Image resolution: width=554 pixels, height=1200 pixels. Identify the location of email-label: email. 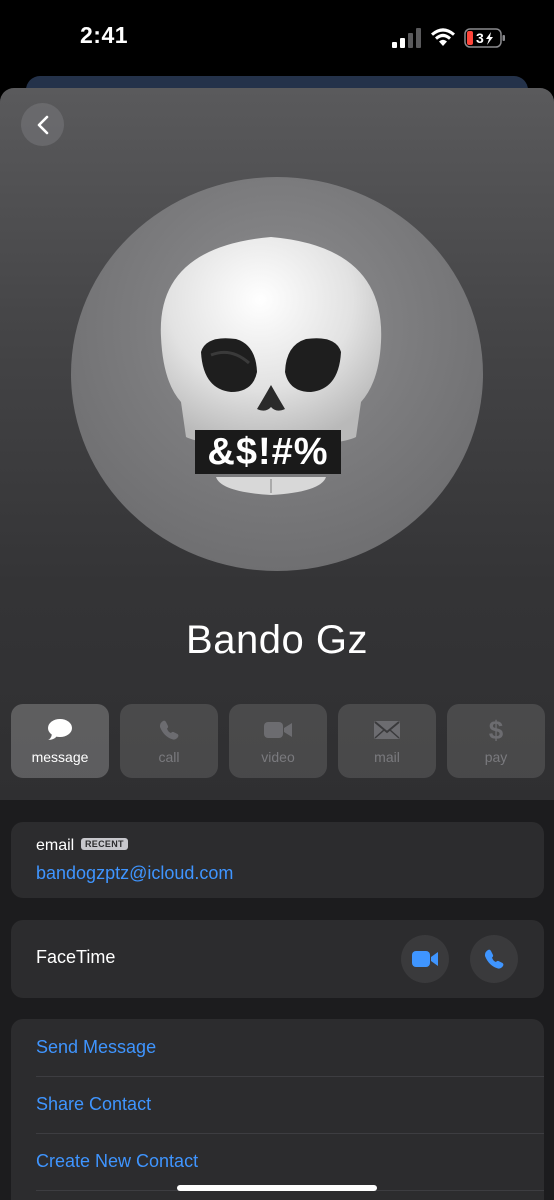
(55, 845).